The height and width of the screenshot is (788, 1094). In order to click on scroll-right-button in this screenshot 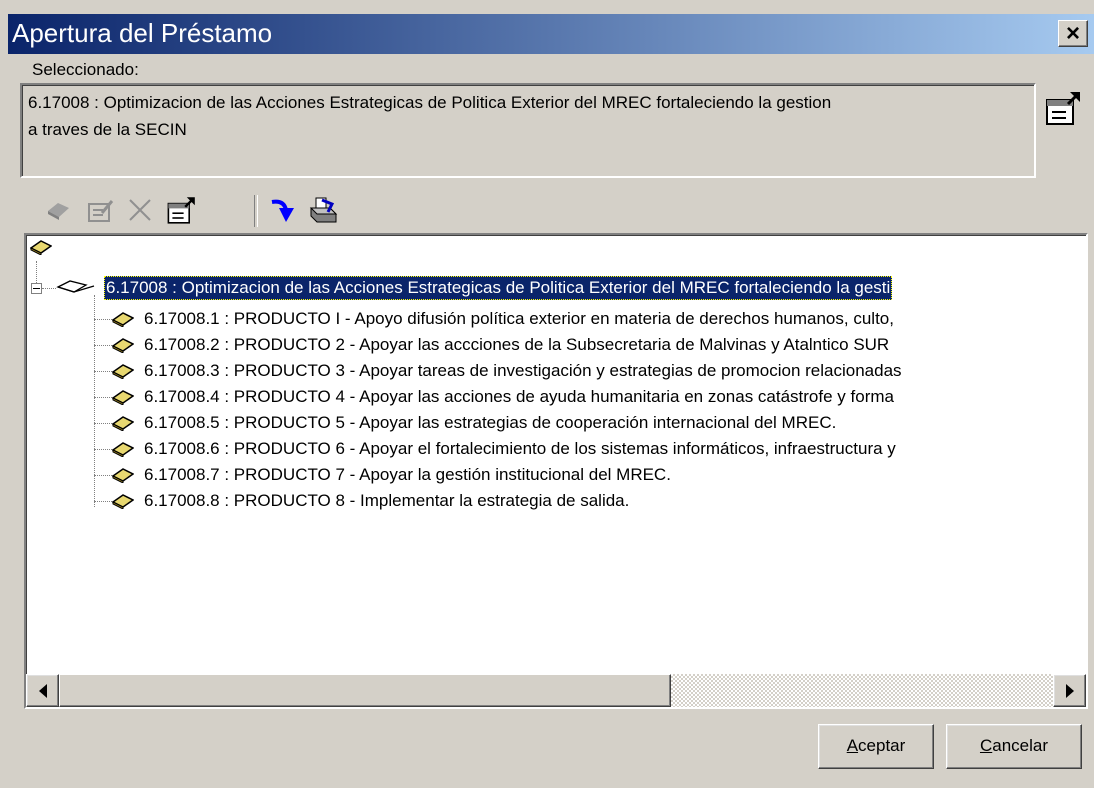, I will do `click(1069, 690)`.